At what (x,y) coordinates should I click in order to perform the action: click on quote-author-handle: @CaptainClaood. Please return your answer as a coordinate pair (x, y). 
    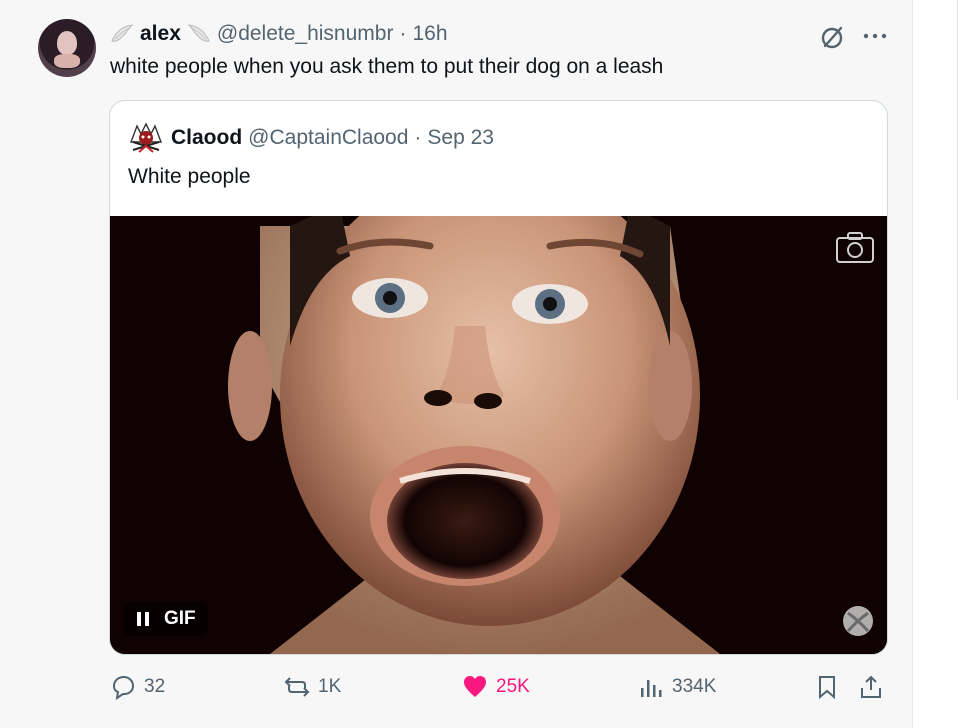
    Looking at the image, I should click on (328, 138).